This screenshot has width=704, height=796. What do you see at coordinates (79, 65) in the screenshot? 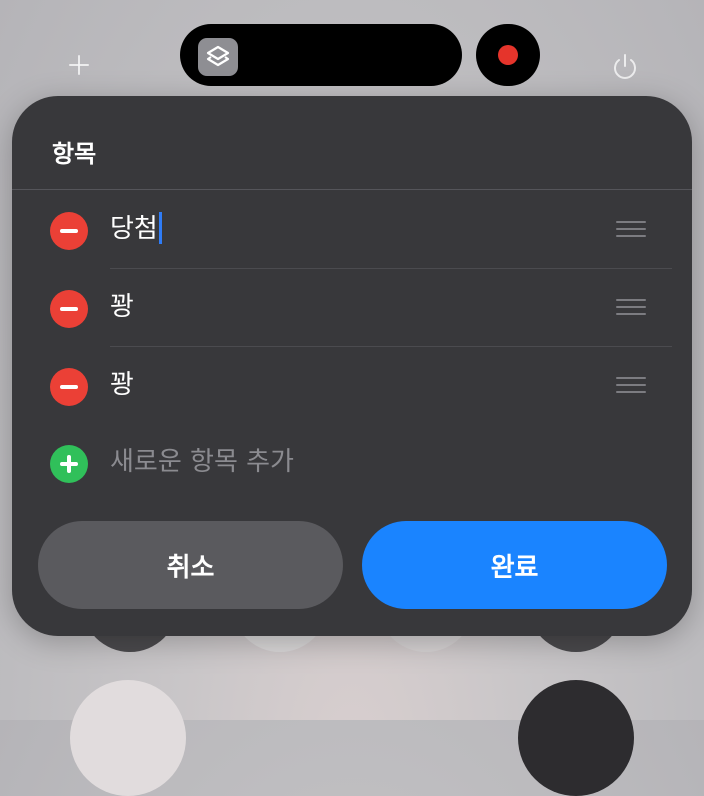
I see `plus-icon` at bounding box center [79, 65].